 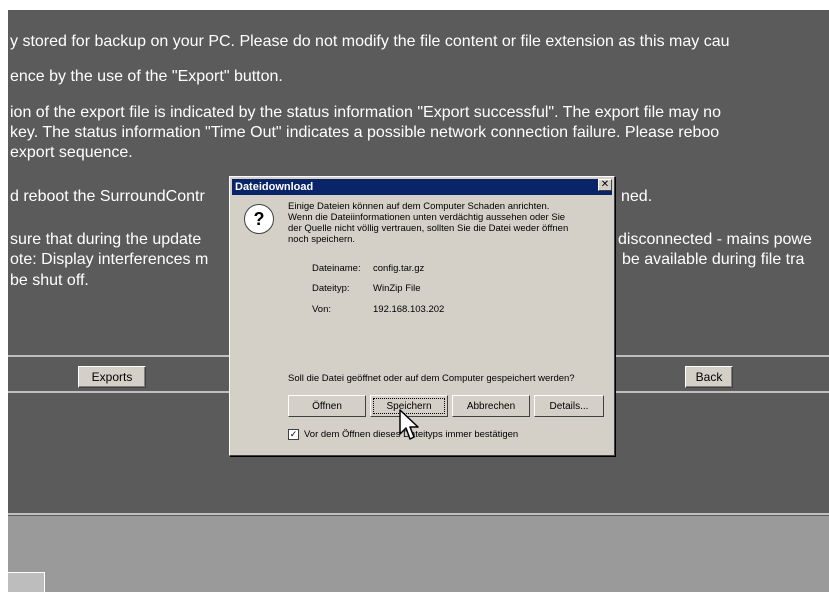 I want to click on dialog-title: Dateidownload, so click(x=422, y=187).